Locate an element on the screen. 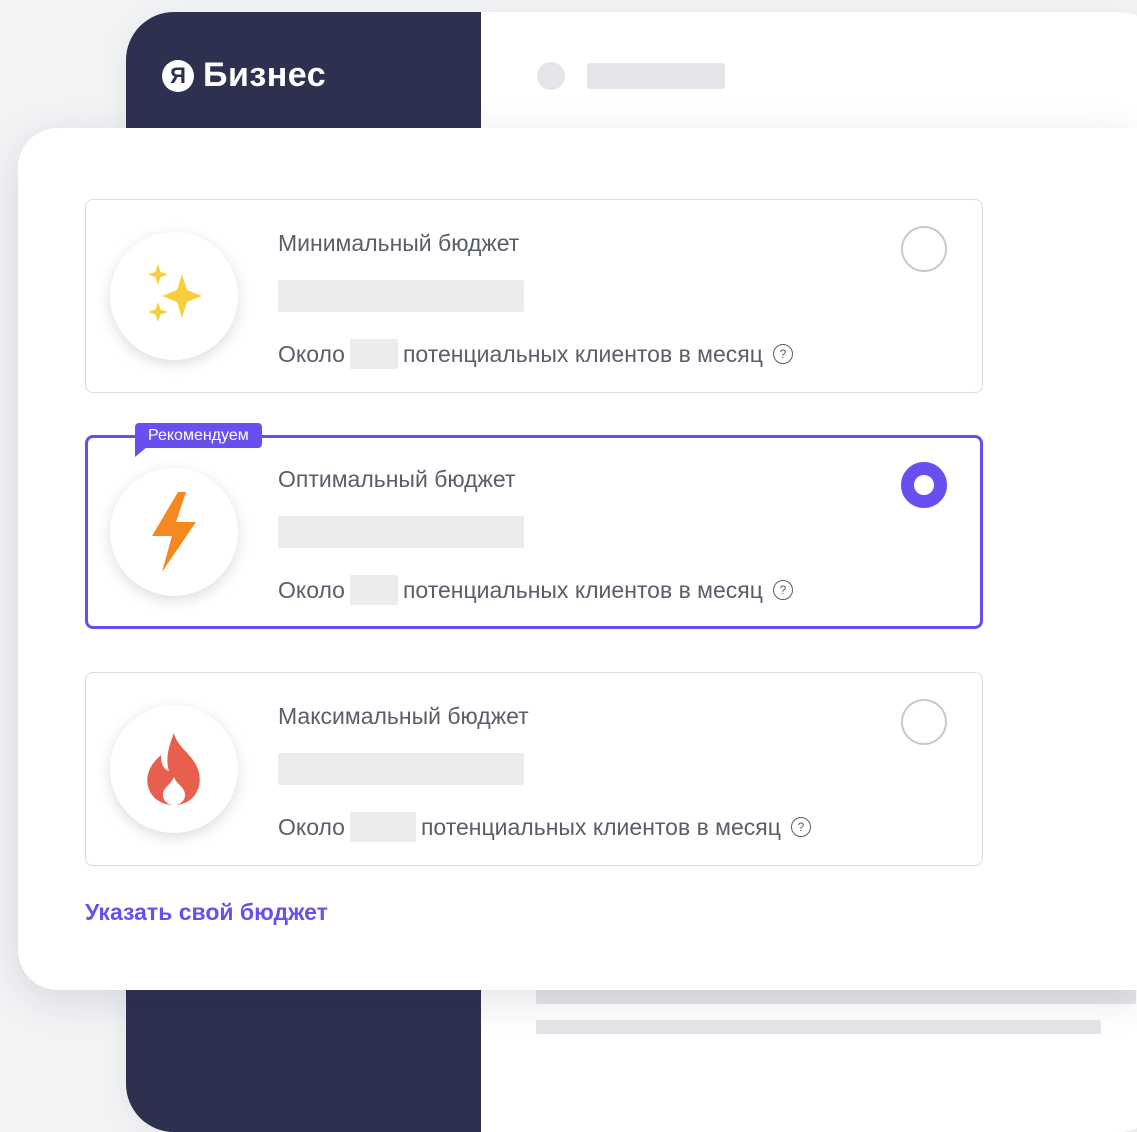  logo: Я Бизнес is located at coordinates (244, 75).